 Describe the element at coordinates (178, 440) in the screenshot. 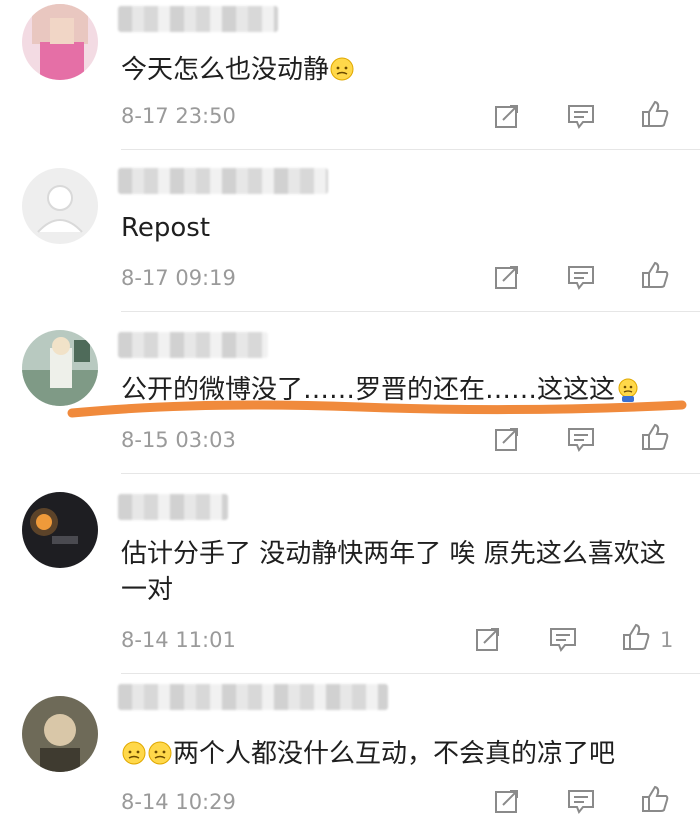

I see `comment-time: 8-15 03:03` at that location.